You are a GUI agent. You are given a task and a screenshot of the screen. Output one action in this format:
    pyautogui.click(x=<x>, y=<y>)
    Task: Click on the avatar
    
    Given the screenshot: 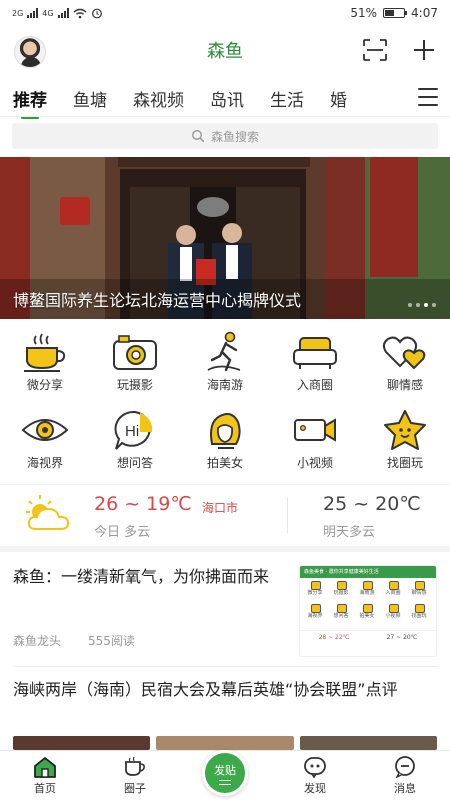 What is the action you would take?
    pyautogui.click(x=30, y=52)
    